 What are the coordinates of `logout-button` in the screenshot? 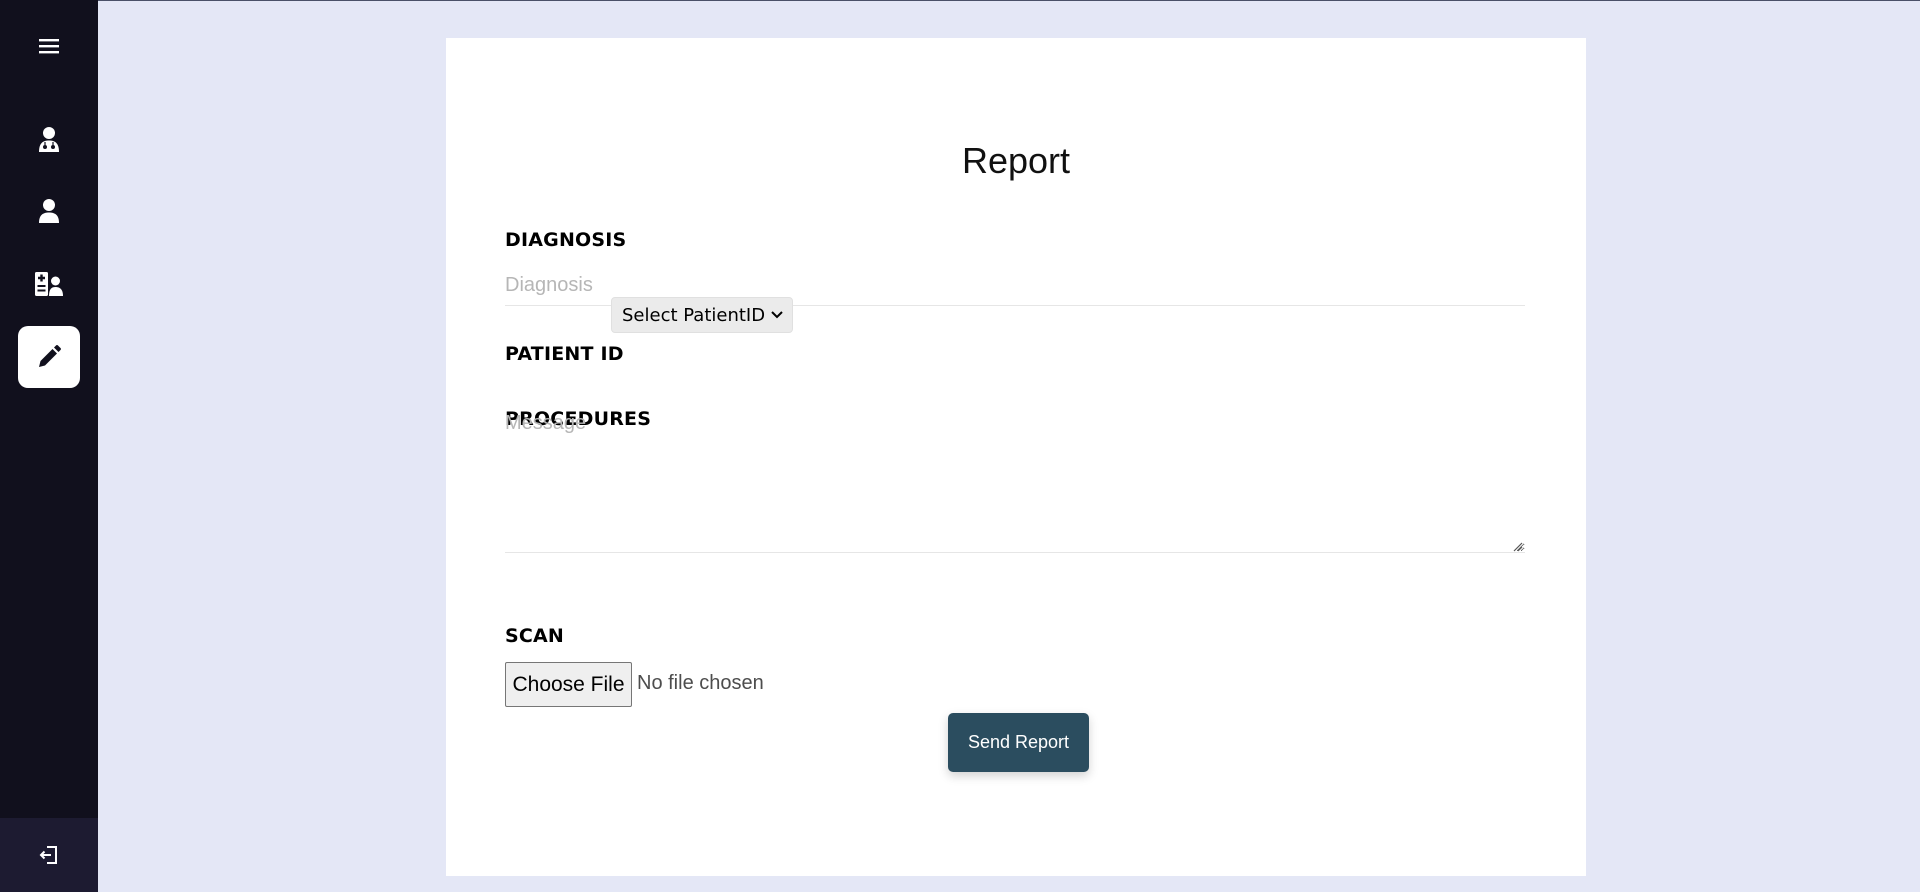 It's located at (49, 855).